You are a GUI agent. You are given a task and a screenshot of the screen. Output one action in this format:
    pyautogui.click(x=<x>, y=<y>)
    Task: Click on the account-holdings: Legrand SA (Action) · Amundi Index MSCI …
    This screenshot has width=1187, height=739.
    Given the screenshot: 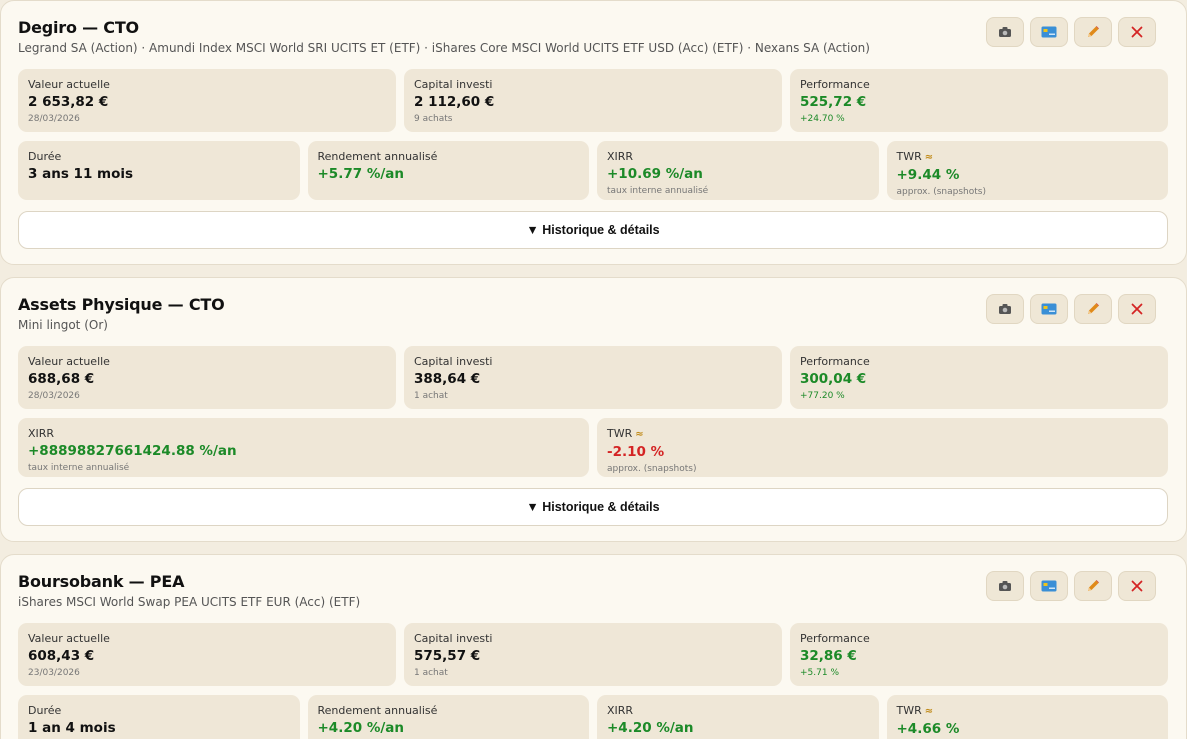 What is the action you would take?
    pyautogui.click(x=444, y=48)
    